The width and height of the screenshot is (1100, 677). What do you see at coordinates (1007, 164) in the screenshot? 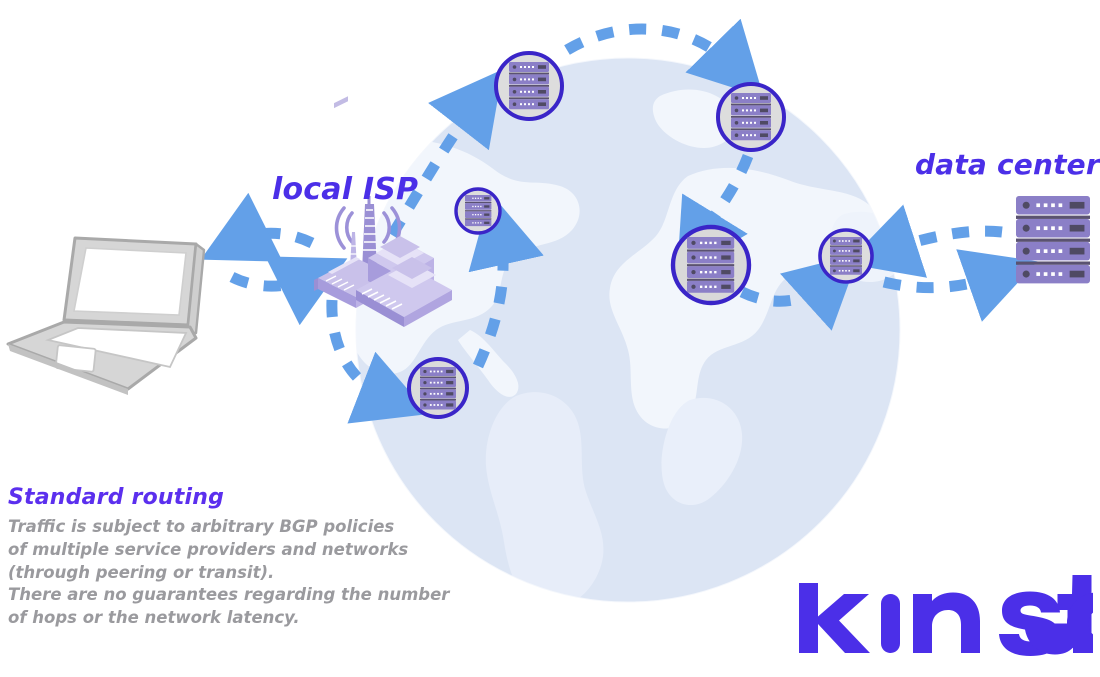
I see `data-center-label: data center` at bounding box center [1007, 164].